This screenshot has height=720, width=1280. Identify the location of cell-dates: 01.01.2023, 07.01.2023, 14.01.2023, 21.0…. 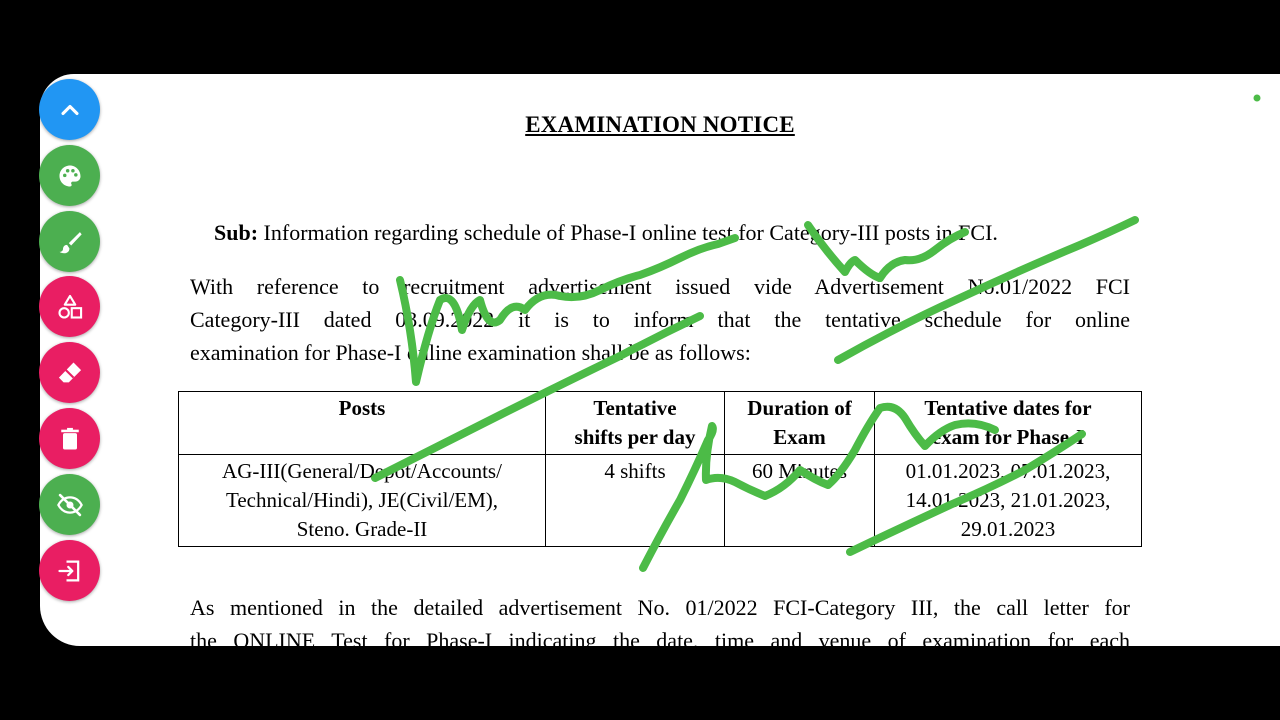
(1008, 500).